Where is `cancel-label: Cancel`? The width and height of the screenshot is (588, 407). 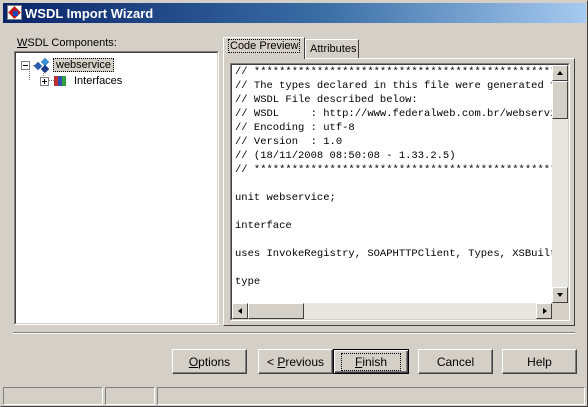
cancel-label: Cancel is located at coordinates (455, 361).